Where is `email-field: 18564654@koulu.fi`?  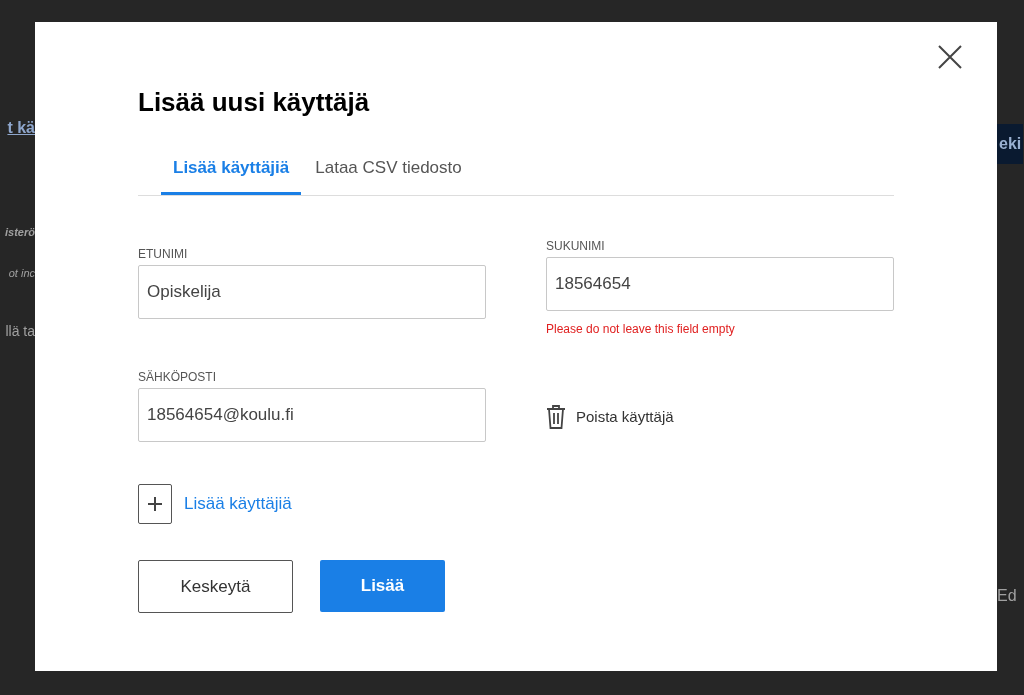
email-field: 18564654@koulu.fi is located at coordinates (312, 415).